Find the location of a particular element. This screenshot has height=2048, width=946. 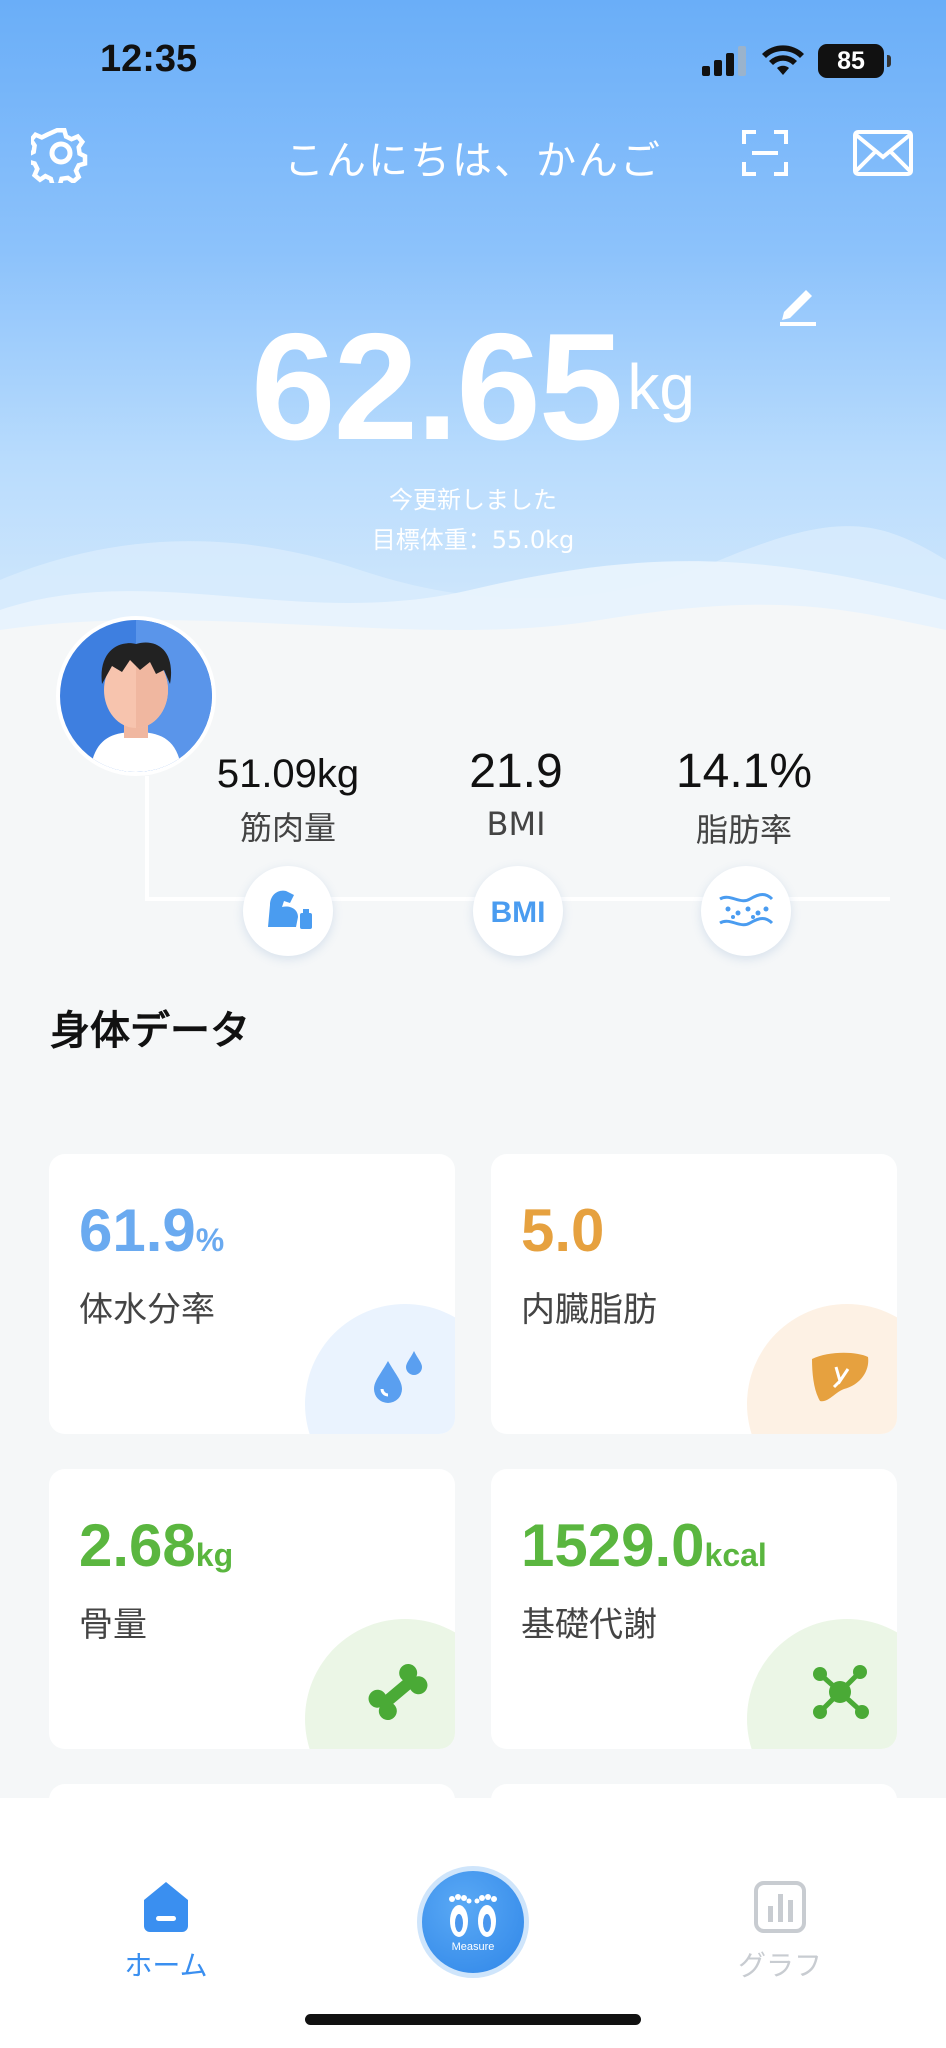

card-label: 体水分率 is located at coordinates (147, 1310).